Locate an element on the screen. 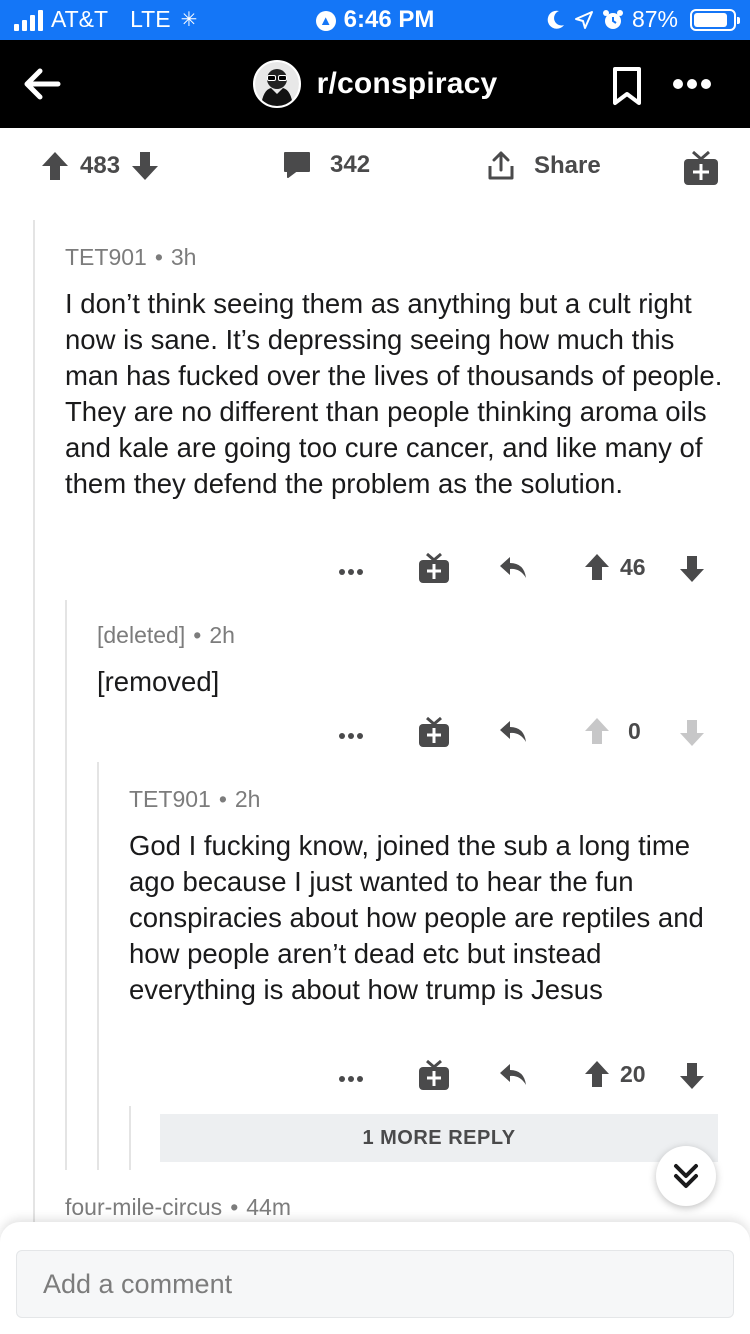  share-label: Share is located at coordinates (567, 165).